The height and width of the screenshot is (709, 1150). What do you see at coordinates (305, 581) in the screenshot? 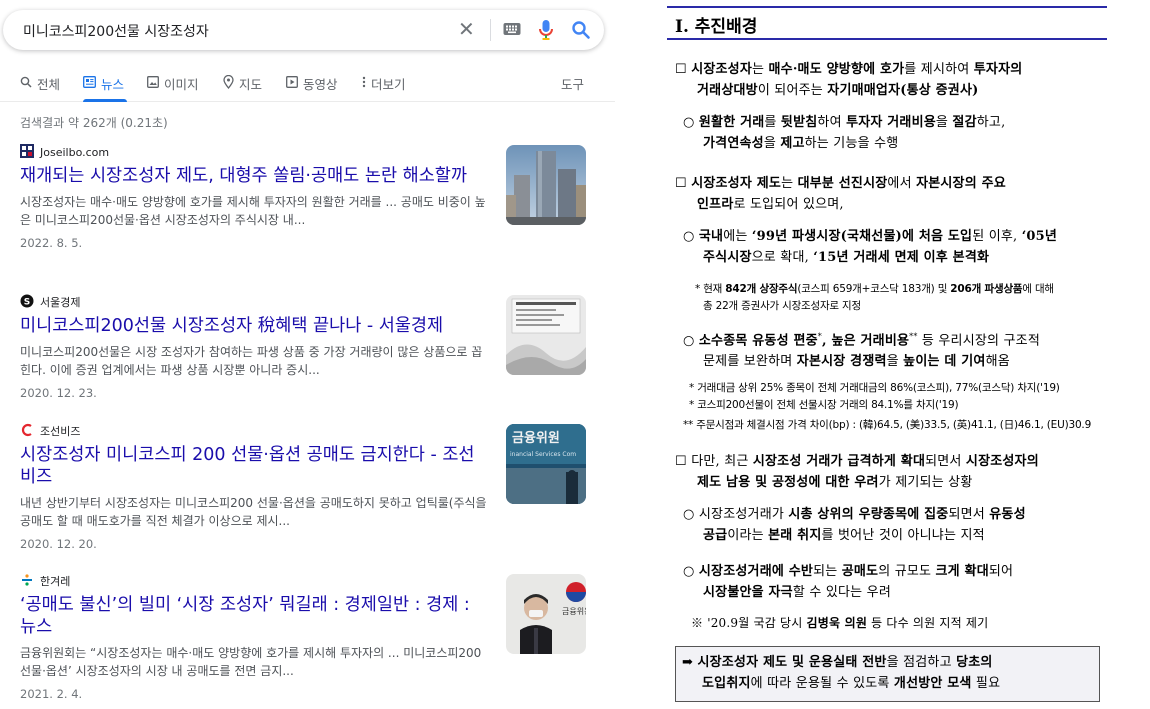
I see `result-source: 한겨레` at bounding box center [305, 581].